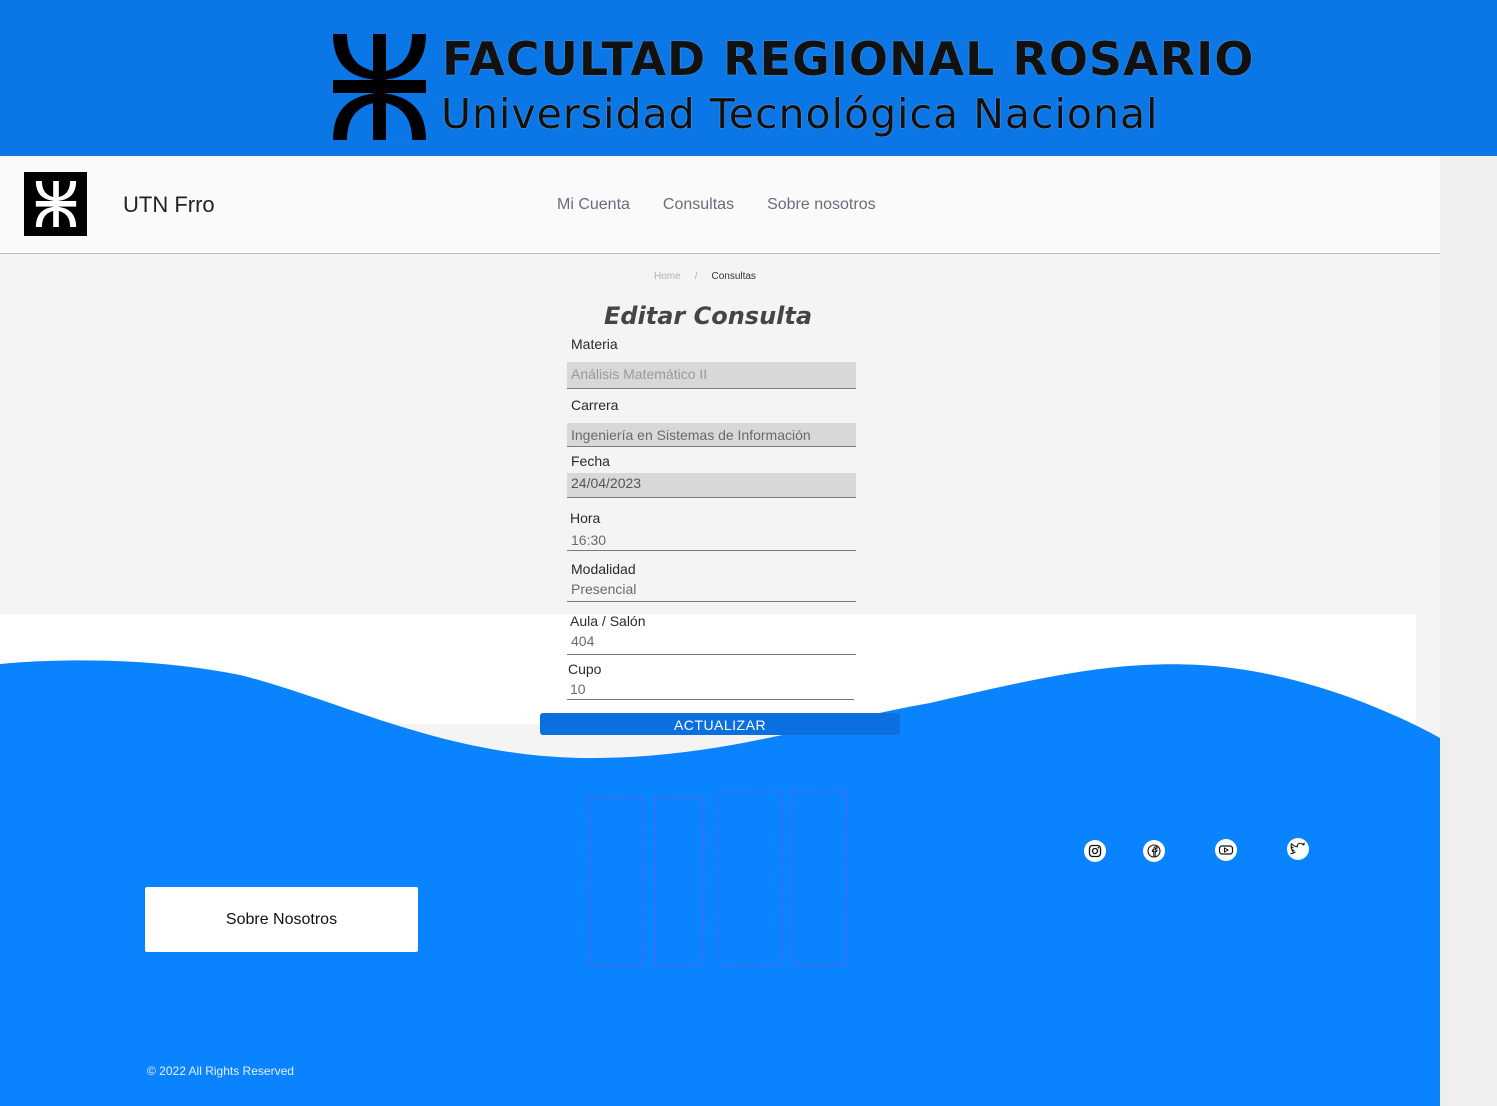  Describe the element at coordinates (585, 518) in the screenshot. I see `hora-label: Hora` at that location.